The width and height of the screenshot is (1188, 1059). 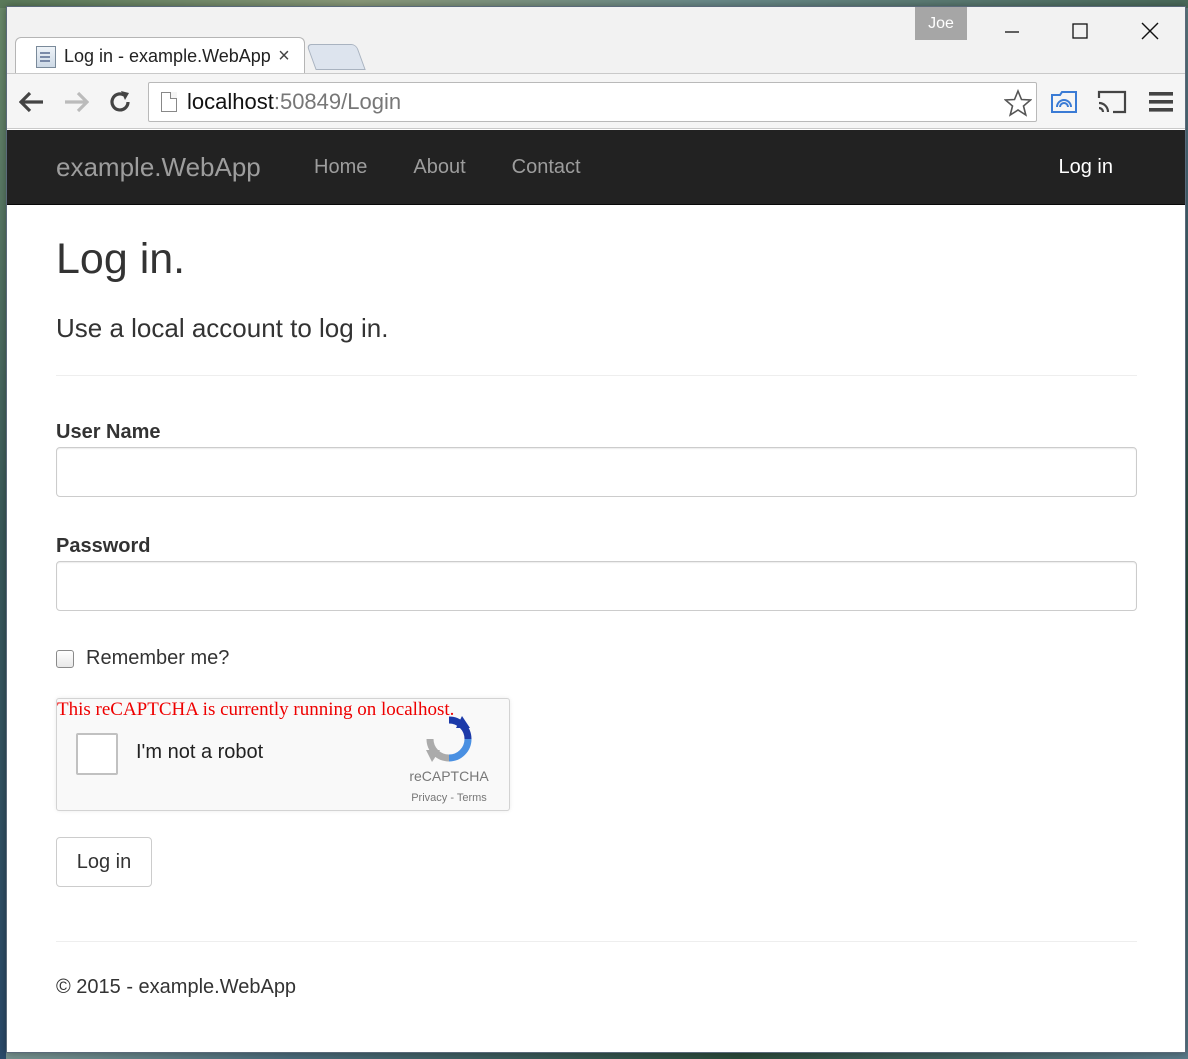 What do you see at coordinates (596, 941) in the screenshot?
I see `footer-divider` at bounding box center [596, 941].